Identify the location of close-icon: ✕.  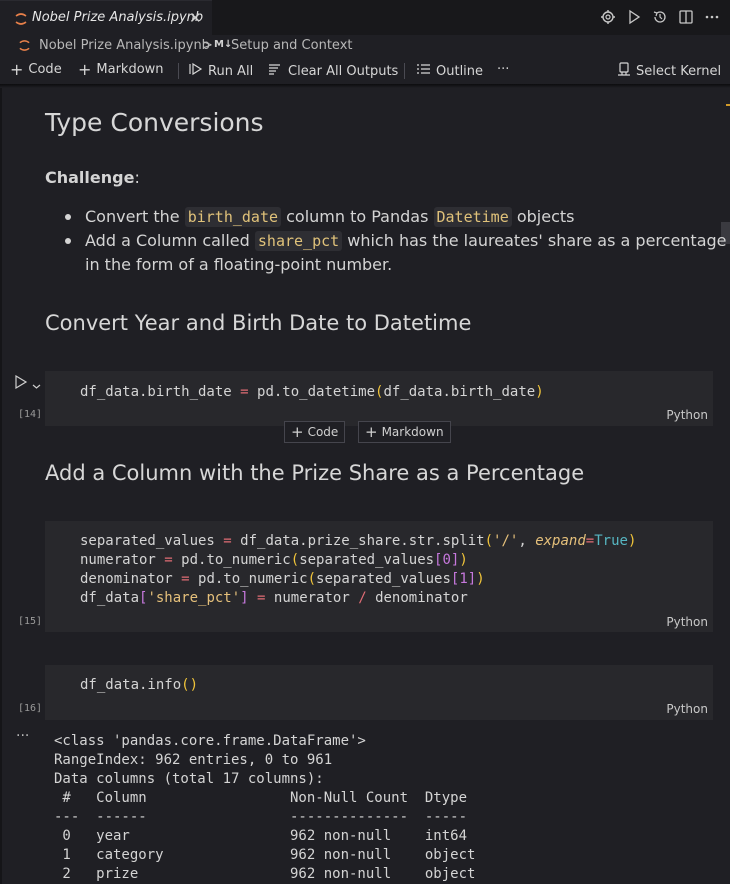
(195, 18).